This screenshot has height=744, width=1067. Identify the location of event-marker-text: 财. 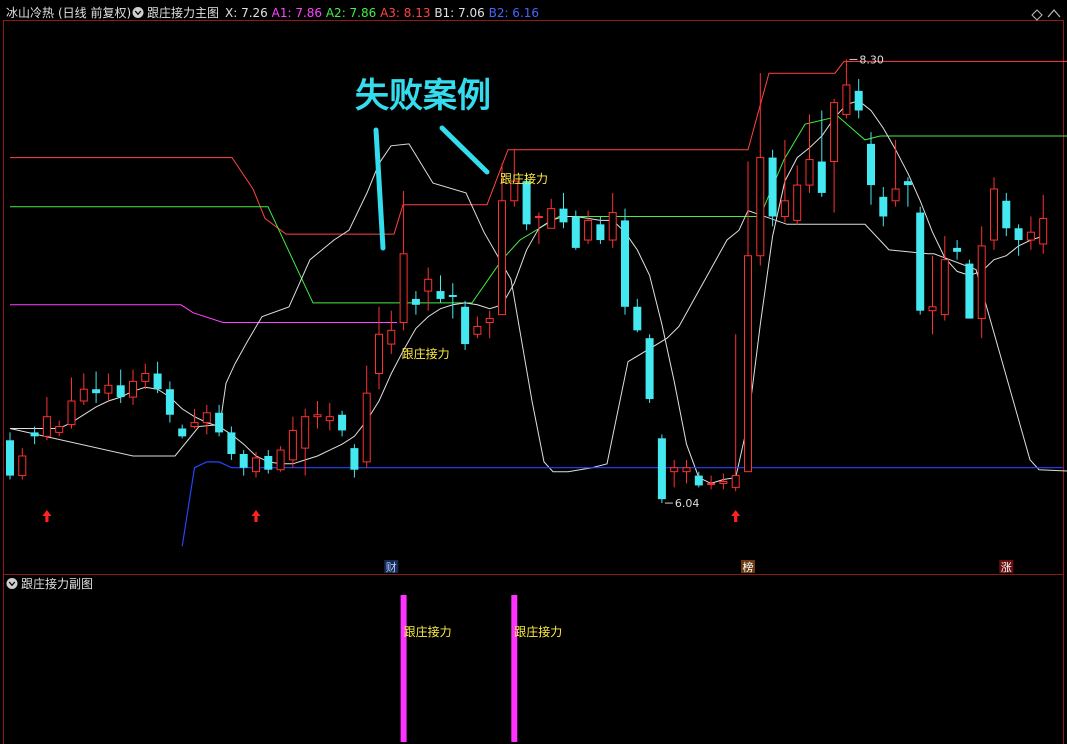
(391, 567).